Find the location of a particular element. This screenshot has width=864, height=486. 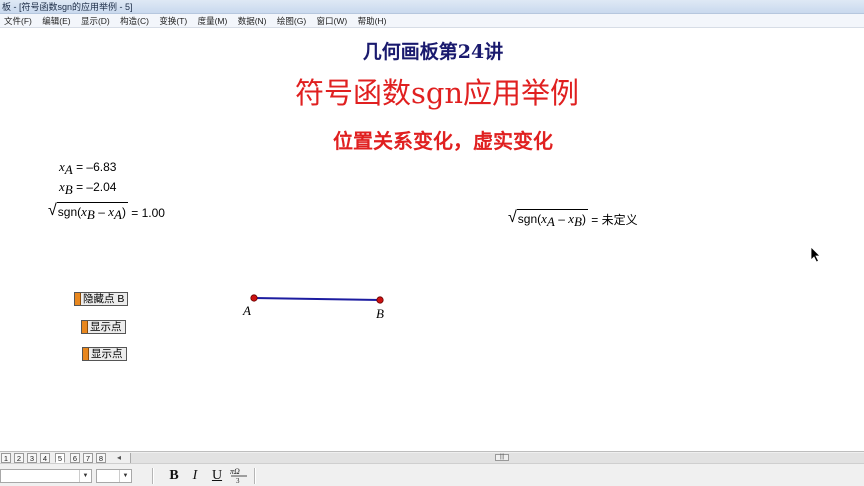

segment-ab is located at coordinates (317, 299).